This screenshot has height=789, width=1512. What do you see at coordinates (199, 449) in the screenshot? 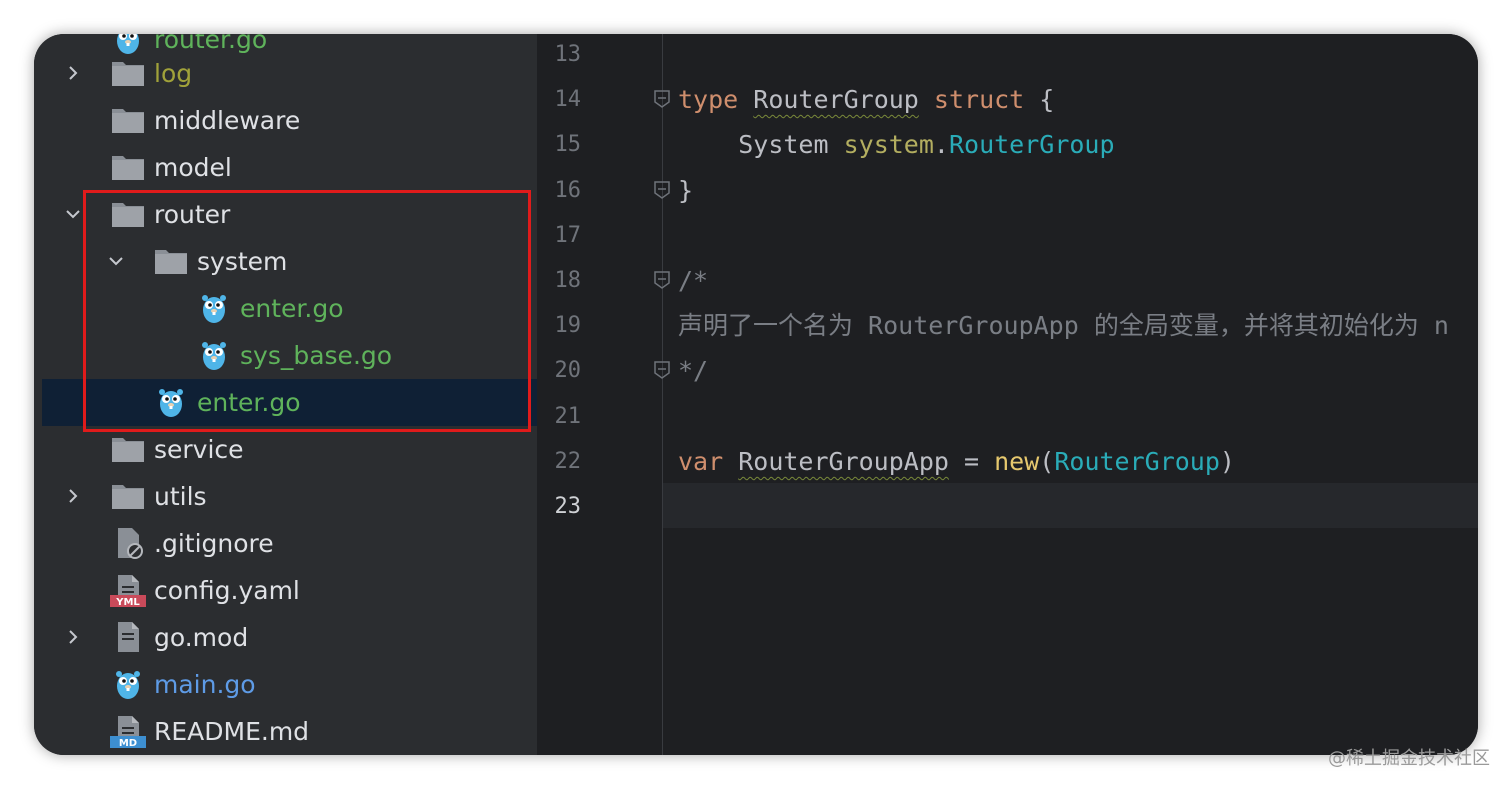
I see `tree-item-label: service` at bounding box center [199, 449].